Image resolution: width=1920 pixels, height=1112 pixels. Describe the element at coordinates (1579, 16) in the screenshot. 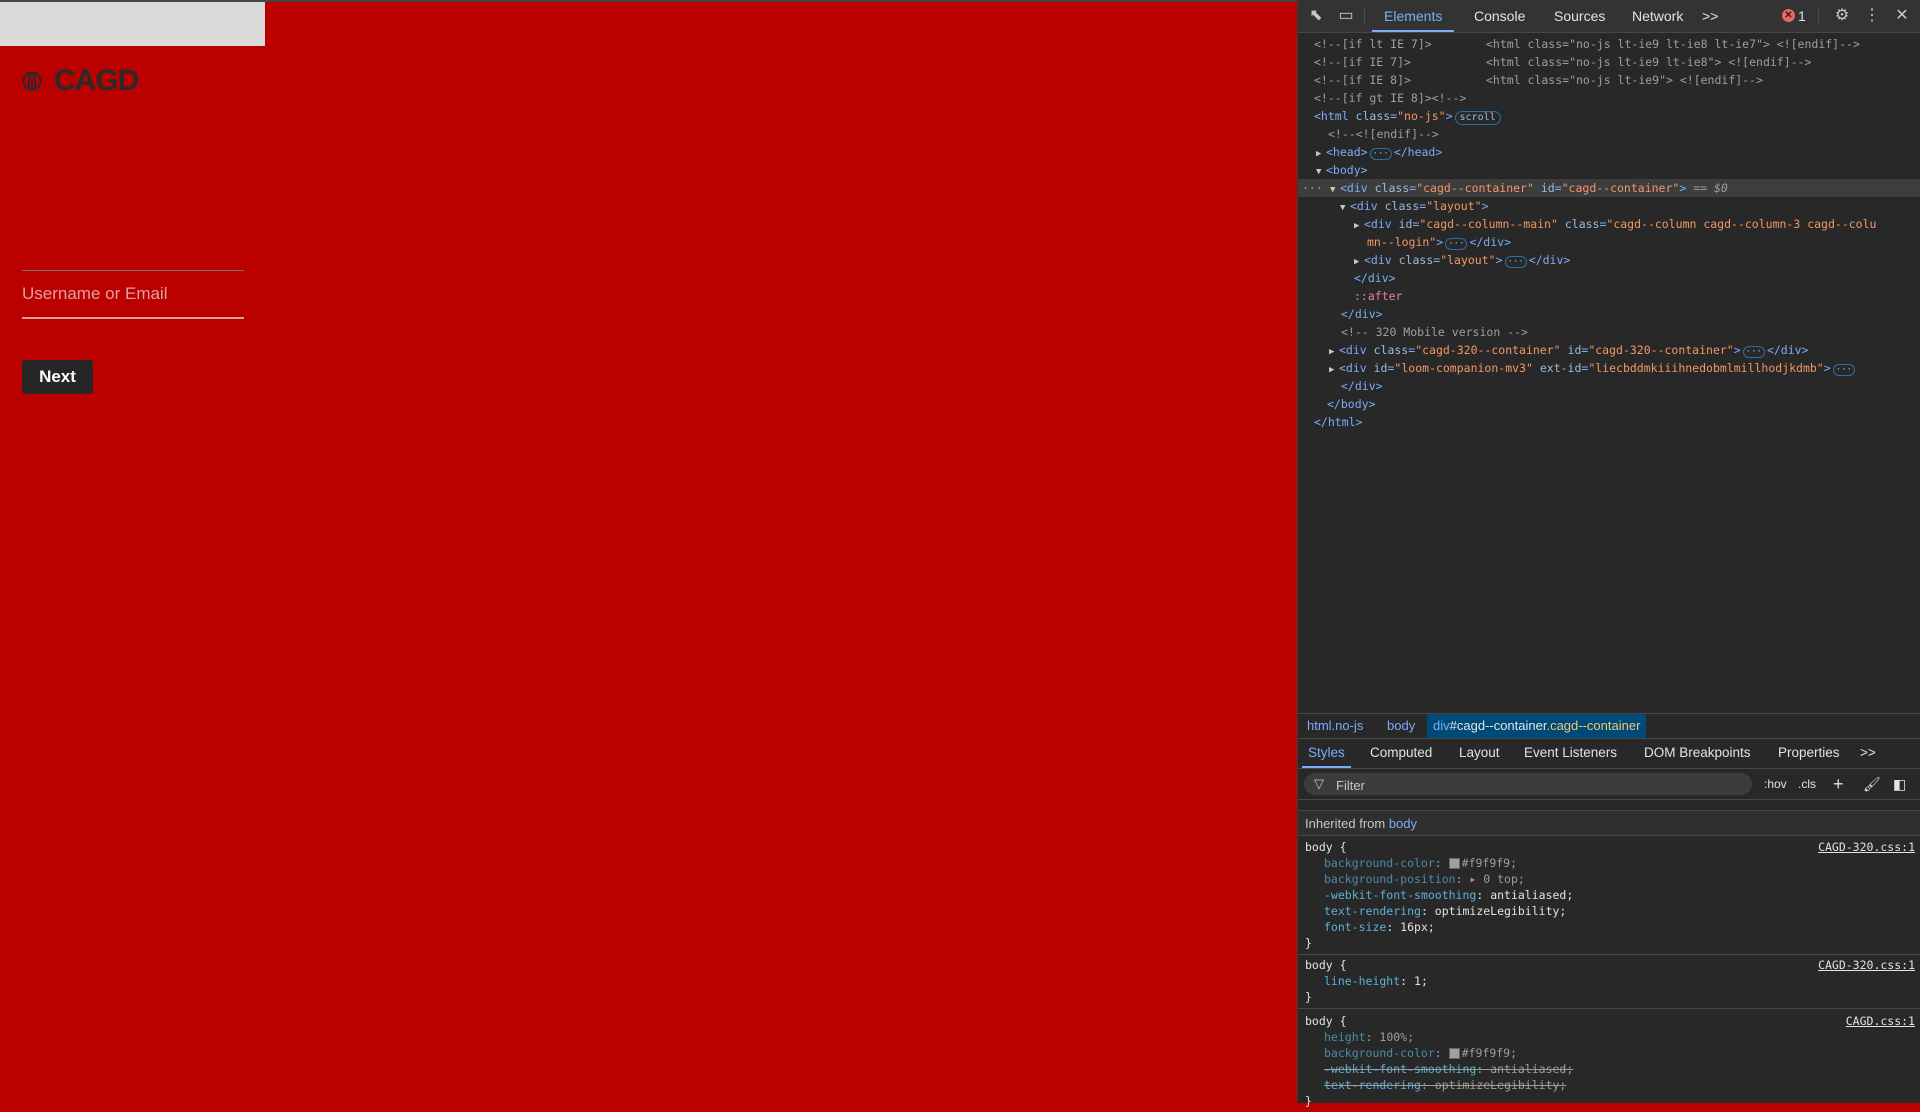

I see `tab-sources: Sources` at that location.